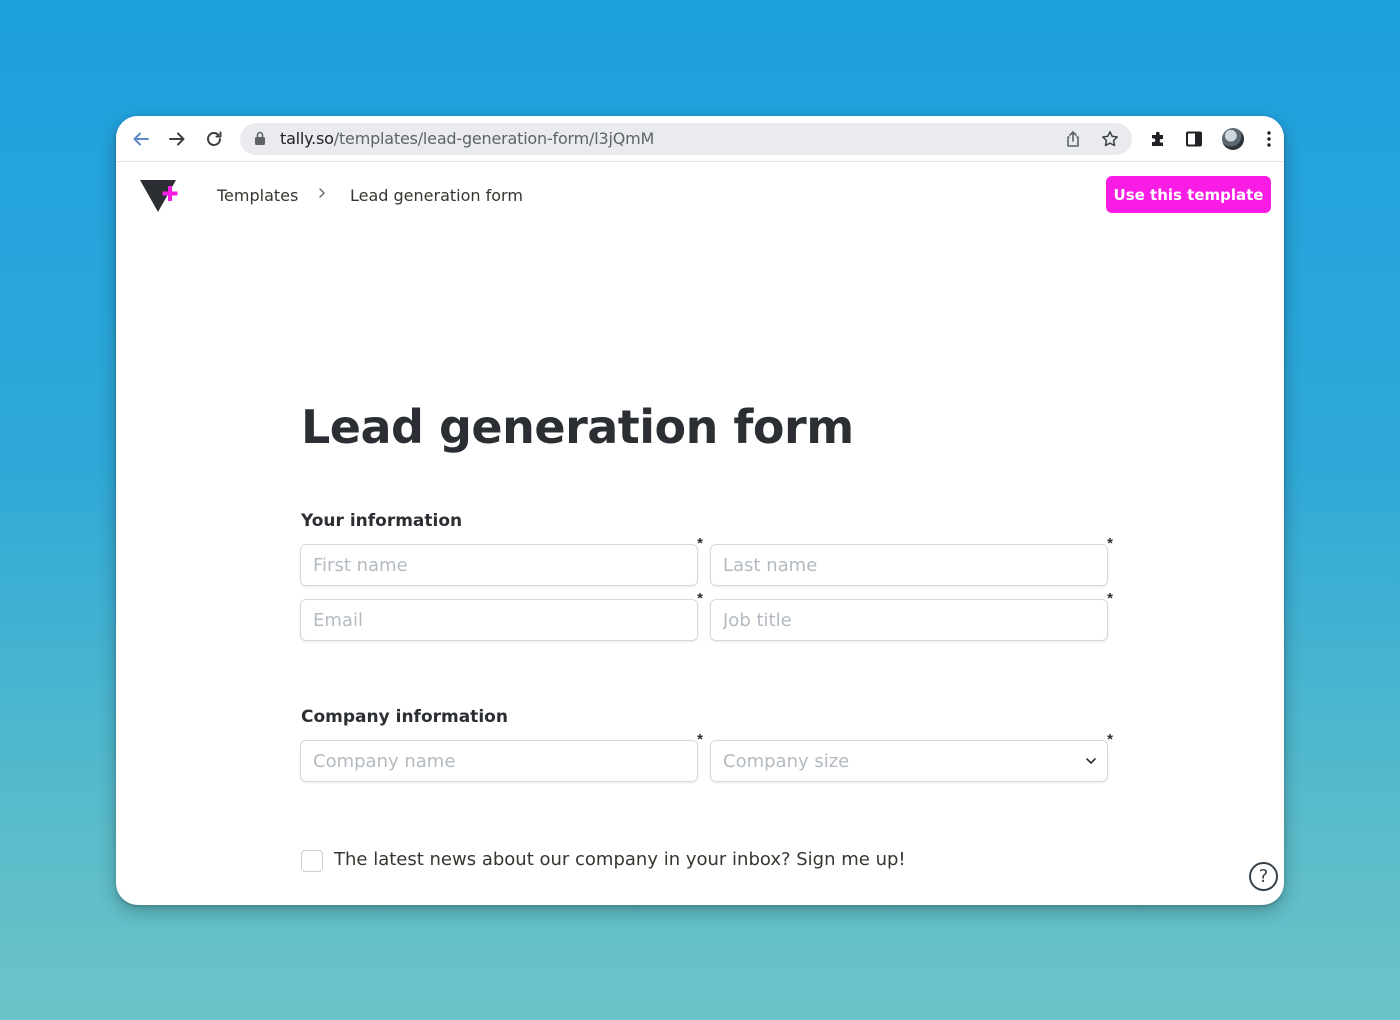 This screenshot has width=1400, height=1020. Describe the element at coordinates (499, 761) in the screenshot. I see `company-name-input` at that location.